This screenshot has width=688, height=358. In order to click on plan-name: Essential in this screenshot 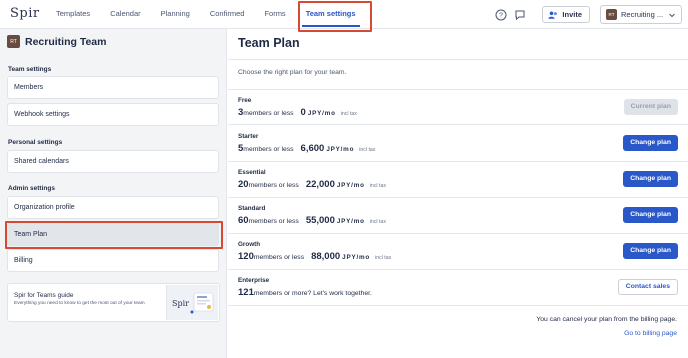, I will do `click(252, 172)`.